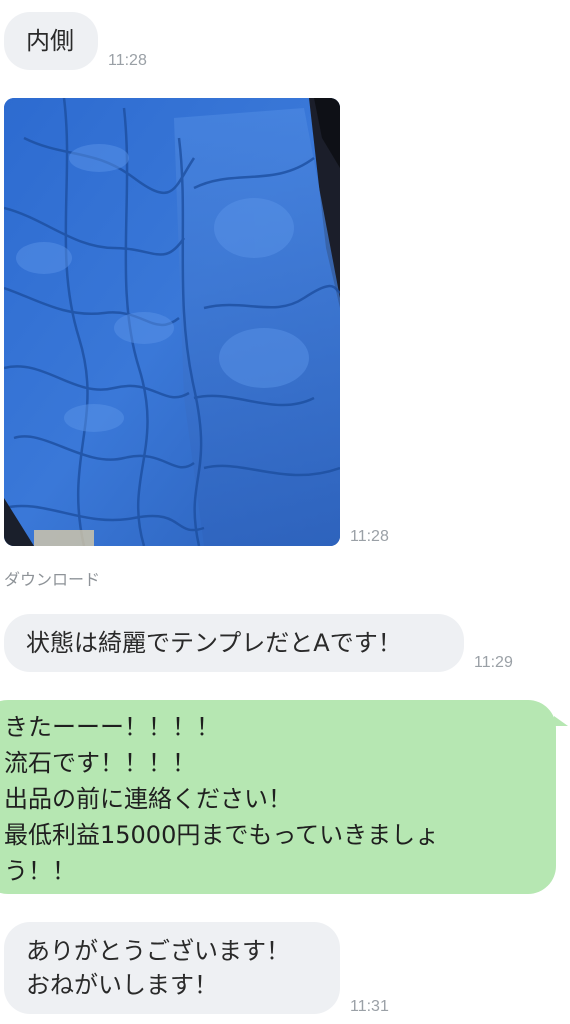 The width and height of the screenshot is (570, 1024). What do you see at coordinates (369, 1006) in the screenshot?
I see `message-timestamp: 11:31` at bounding box center [369, 1006].